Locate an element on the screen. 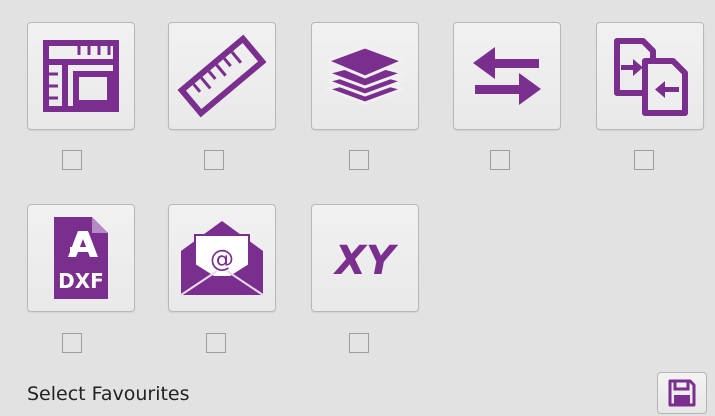  swap-arrows-checkbox is located at coordinates (500, 160).